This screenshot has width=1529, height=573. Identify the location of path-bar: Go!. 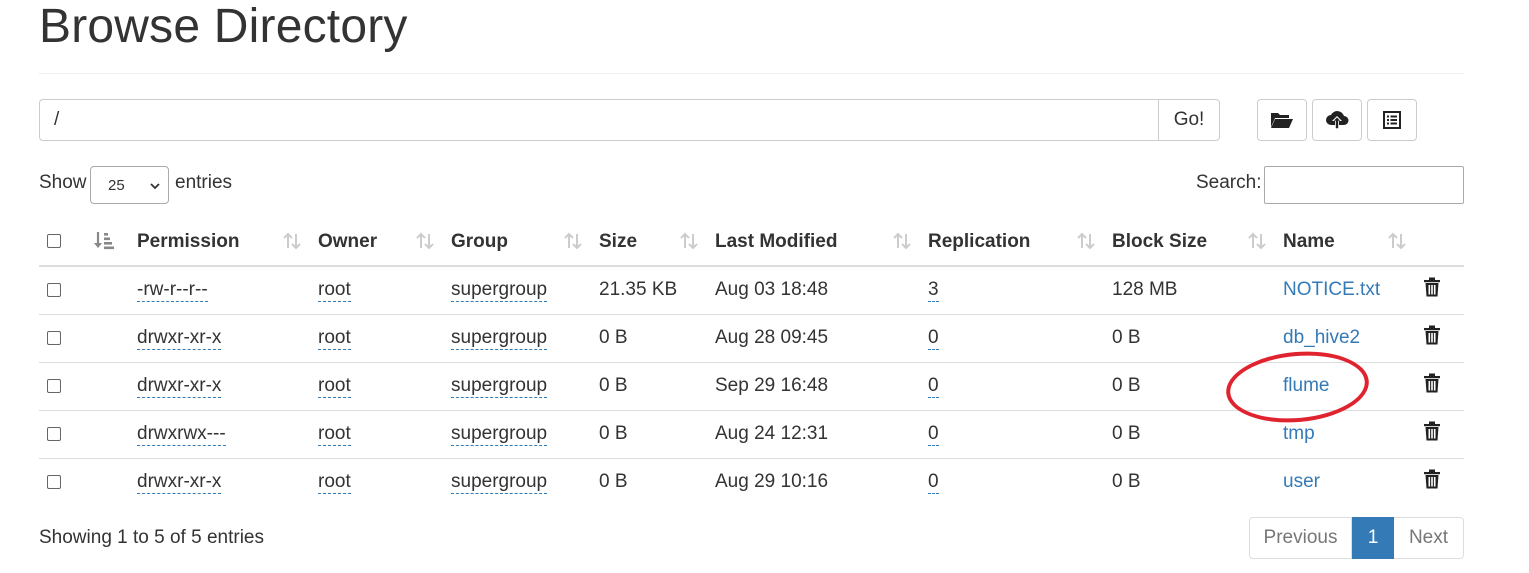
(629, 120).